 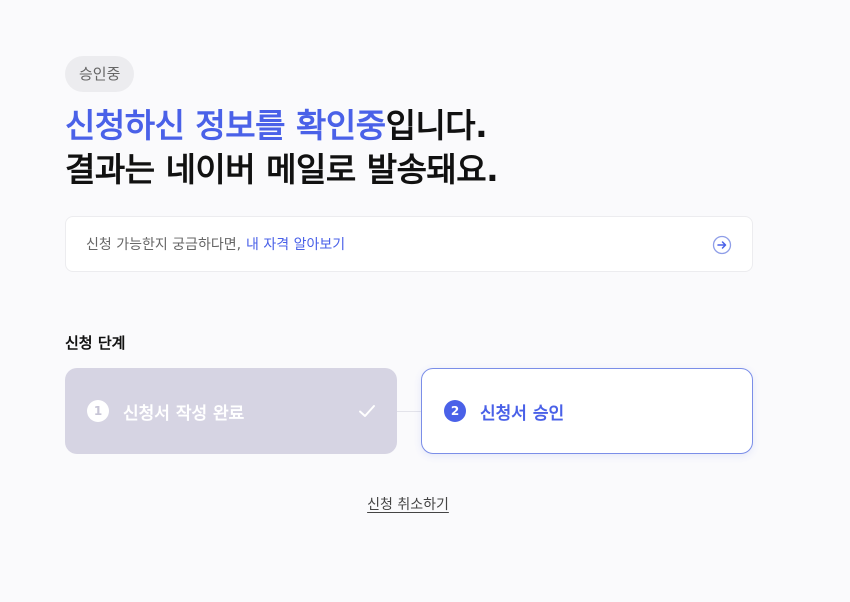 I want to click on steps-title: 신청 단계, so click(x=95, y=343).